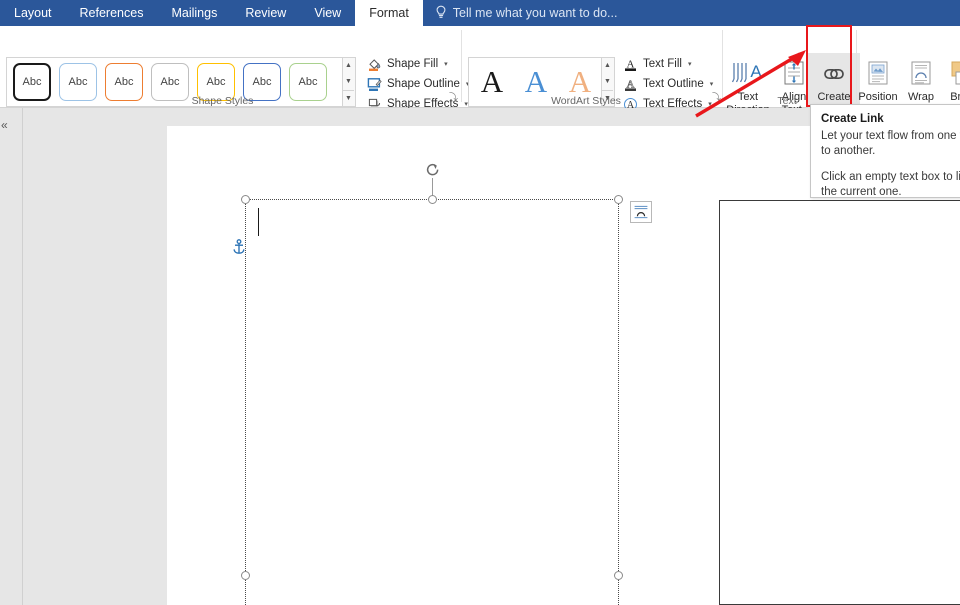 This screenshot has width=960, height=605. What do you see at coordinates (748, 74) in the screenshot?
I see `text-direction-icon: A` at bounding box center [748, 74].